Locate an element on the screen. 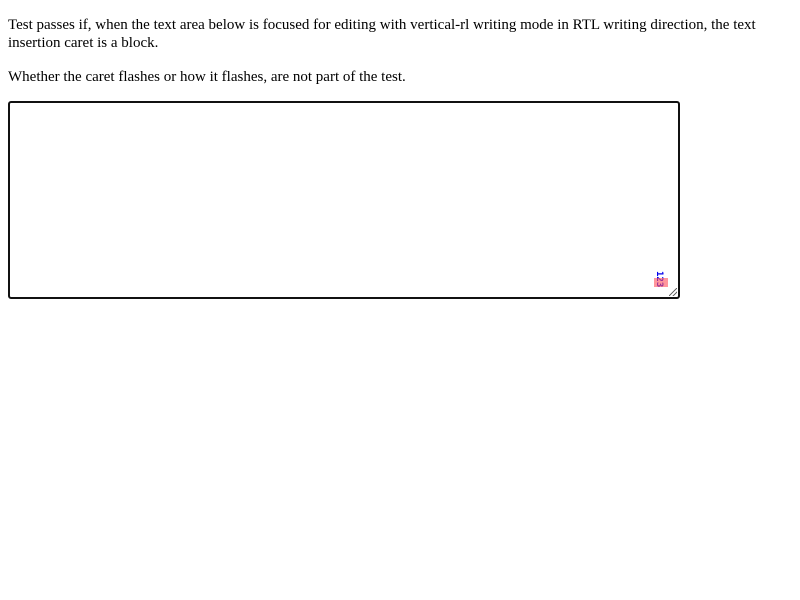  block-caret is located at coordinates (661, 282).